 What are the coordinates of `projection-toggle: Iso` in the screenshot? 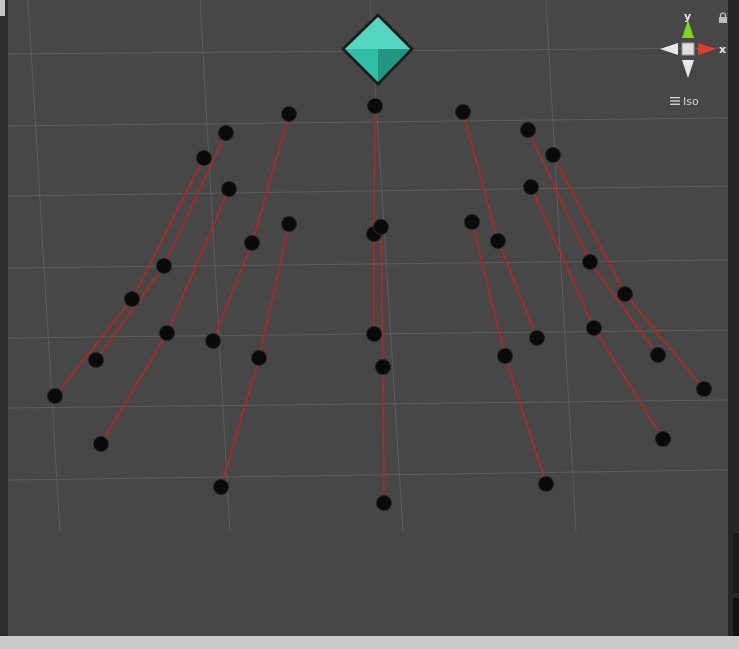 It's located at (684, 101).